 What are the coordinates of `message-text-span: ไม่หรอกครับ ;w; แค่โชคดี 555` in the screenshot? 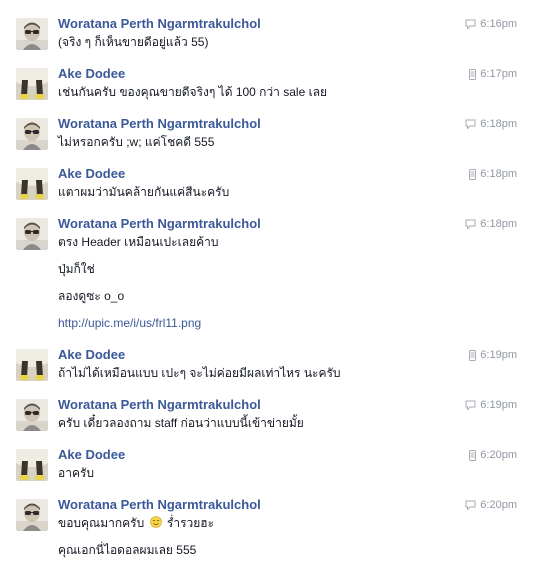 It's located at (136, 142).